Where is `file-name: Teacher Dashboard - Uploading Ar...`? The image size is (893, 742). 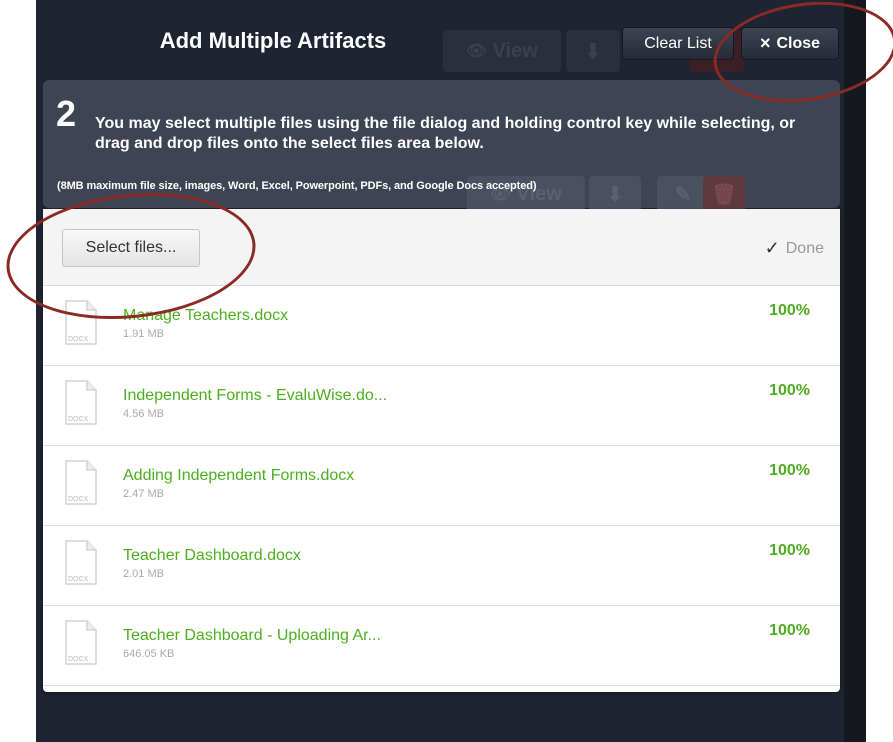 file-name: Teacher Dashboard - Uploading Ar... is located at coordinates (252, 635).